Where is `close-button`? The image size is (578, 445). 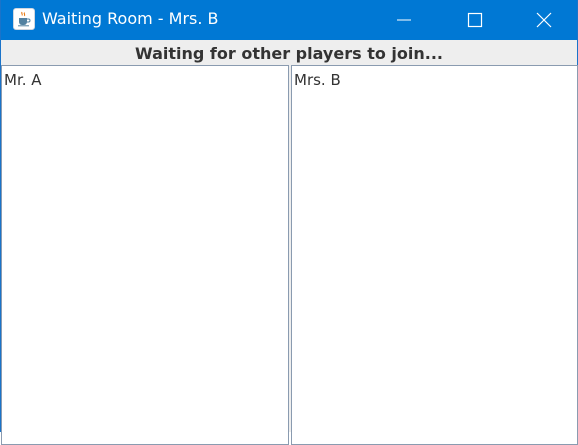
close-button is located at coordinates (543, 20).